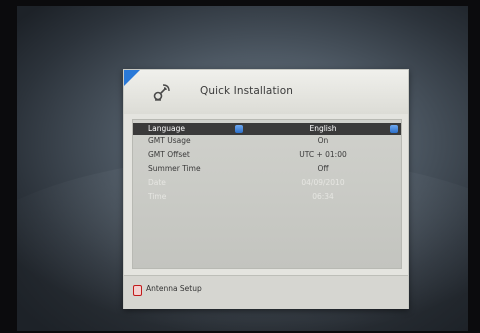  Describe the element at coordinates (161, 92) in the screenshot. I see `satellite-icon` at that location.